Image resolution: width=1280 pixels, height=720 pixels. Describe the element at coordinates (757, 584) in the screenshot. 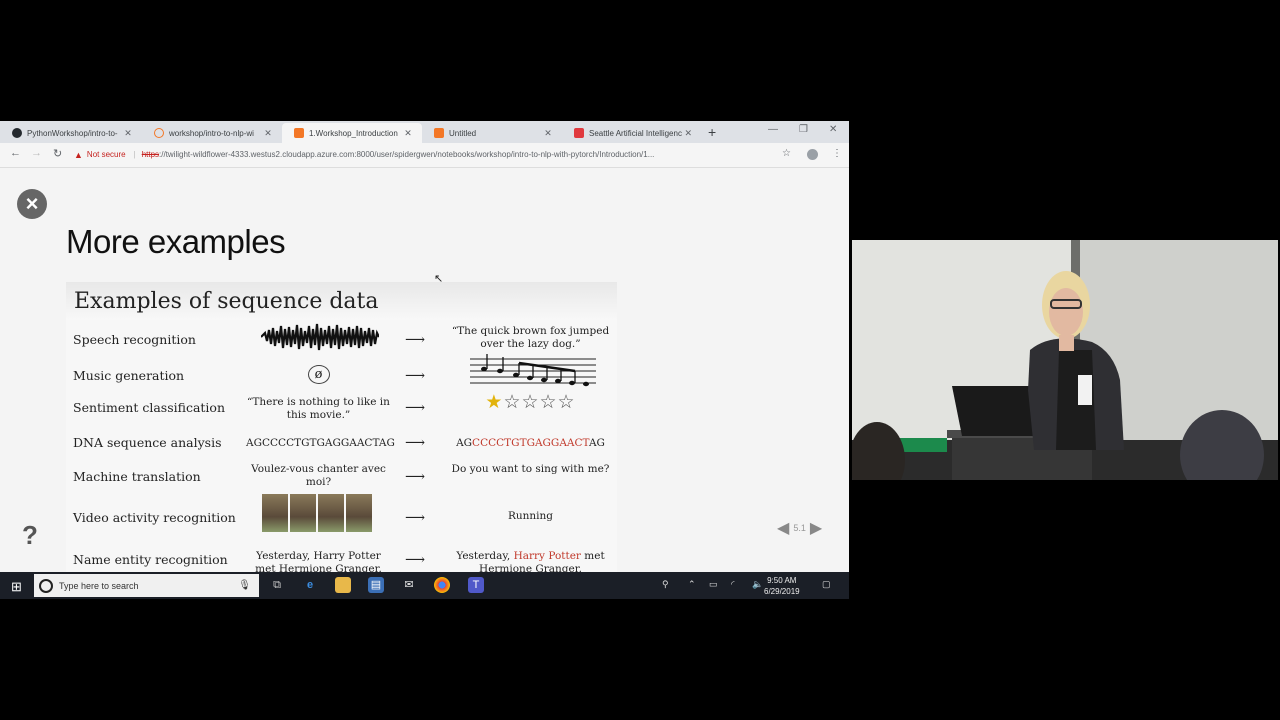

I see `volume-icon: 🔈` at that location.